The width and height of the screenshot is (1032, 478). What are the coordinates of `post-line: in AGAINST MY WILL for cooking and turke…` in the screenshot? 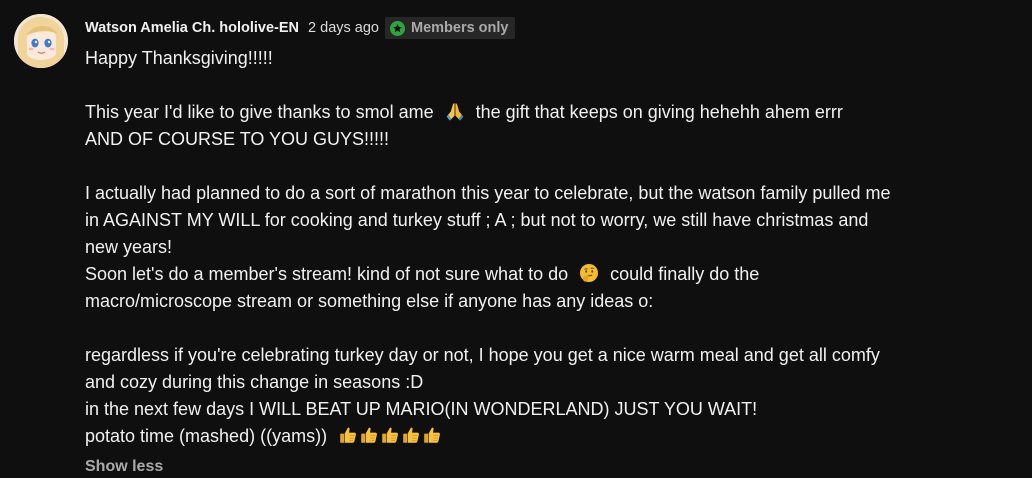 It's located at (477, 220).